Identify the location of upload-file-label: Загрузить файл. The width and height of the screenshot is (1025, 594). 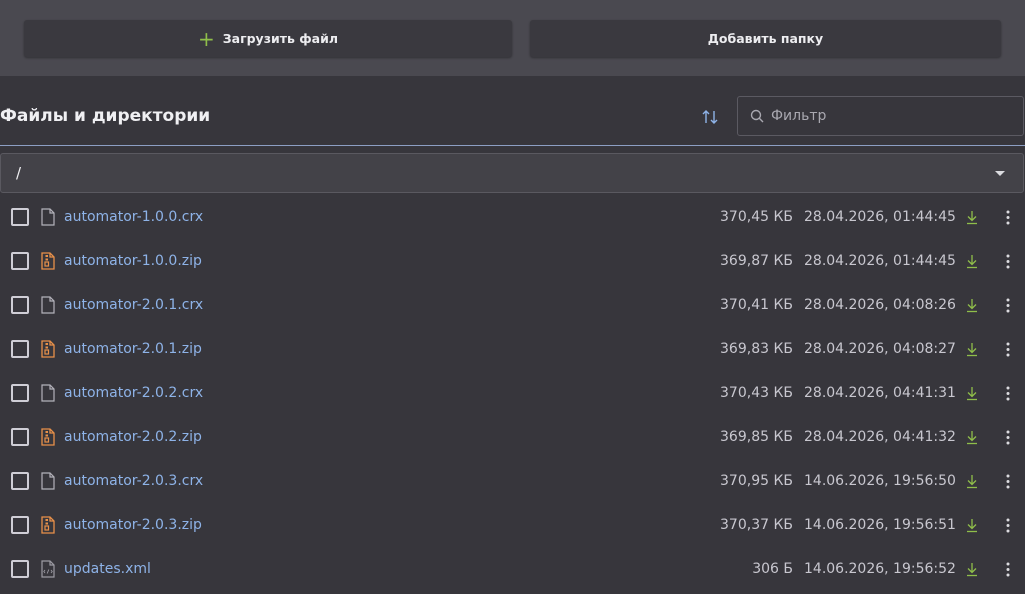
(280, 38).